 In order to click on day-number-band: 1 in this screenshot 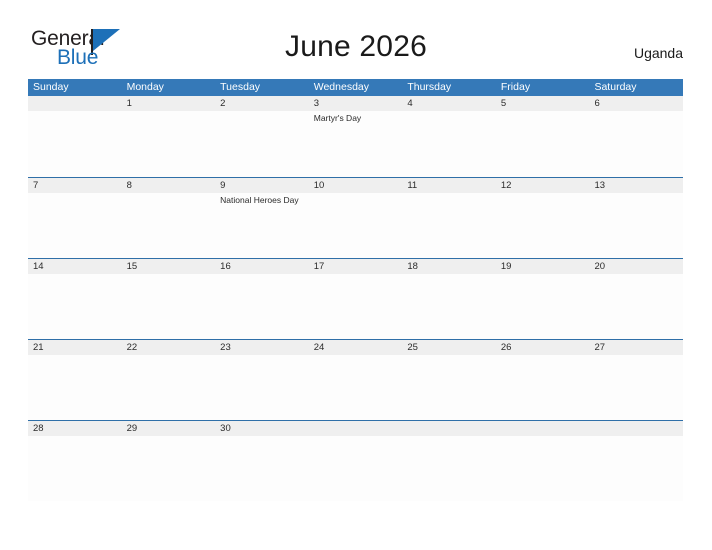, I will do `click(168, 103)`.